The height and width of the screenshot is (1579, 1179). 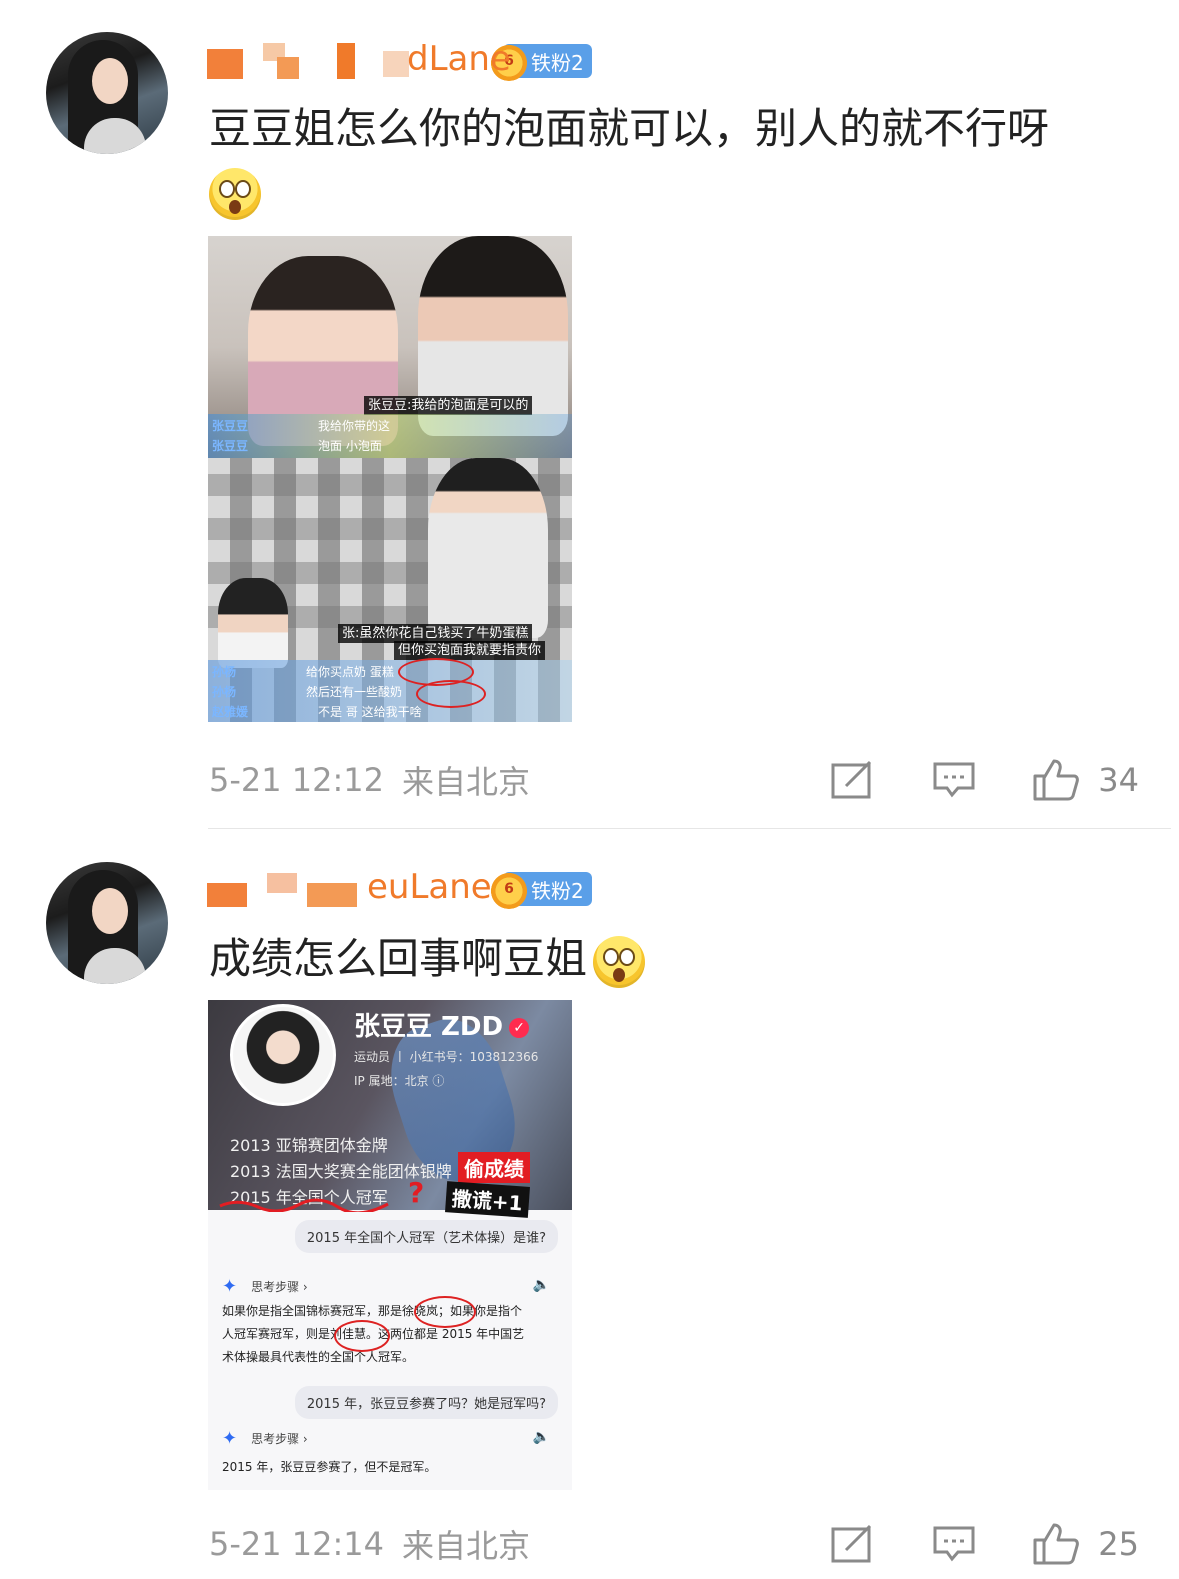 I want to click on user-row: euLane 6 铁粉2, so click(x=399, y=889).